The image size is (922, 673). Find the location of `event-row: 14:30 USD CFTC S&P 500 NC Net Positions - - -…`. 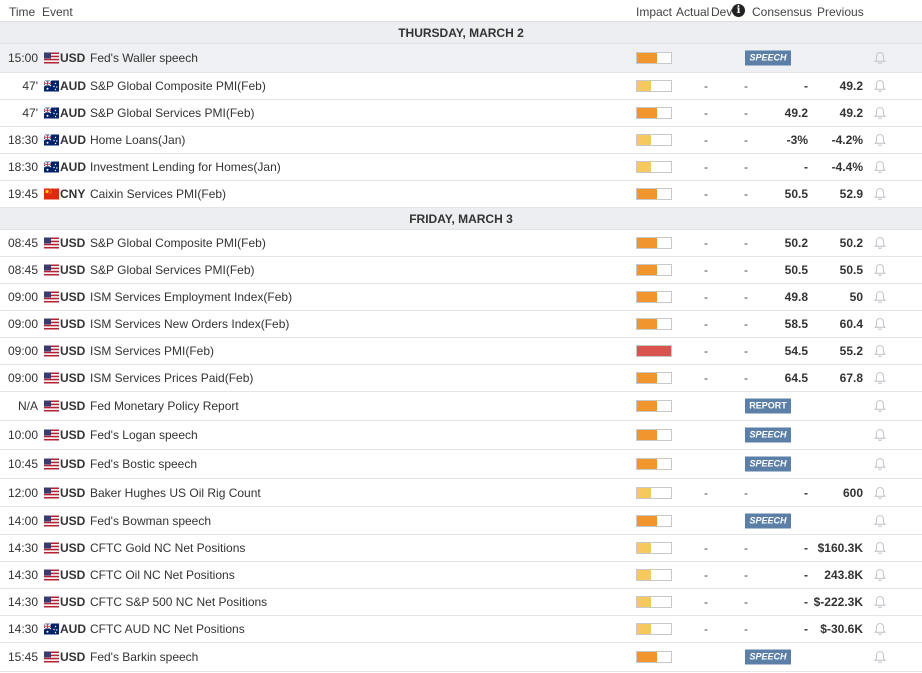

event-row: 14:30 USD CFTC S&P 500 NC Net Positions - - -… is located at coordinates (461, 602).